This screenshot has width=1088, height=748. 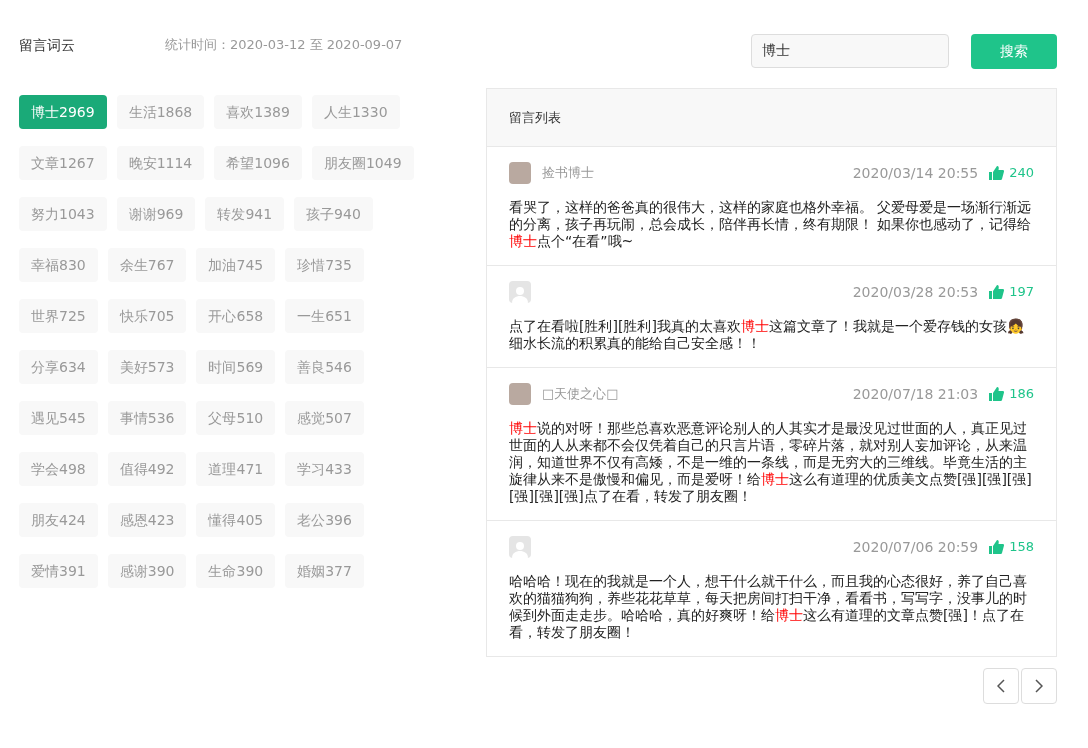 I want to click on word-tag: 开心658, so click(x=236, y=316).